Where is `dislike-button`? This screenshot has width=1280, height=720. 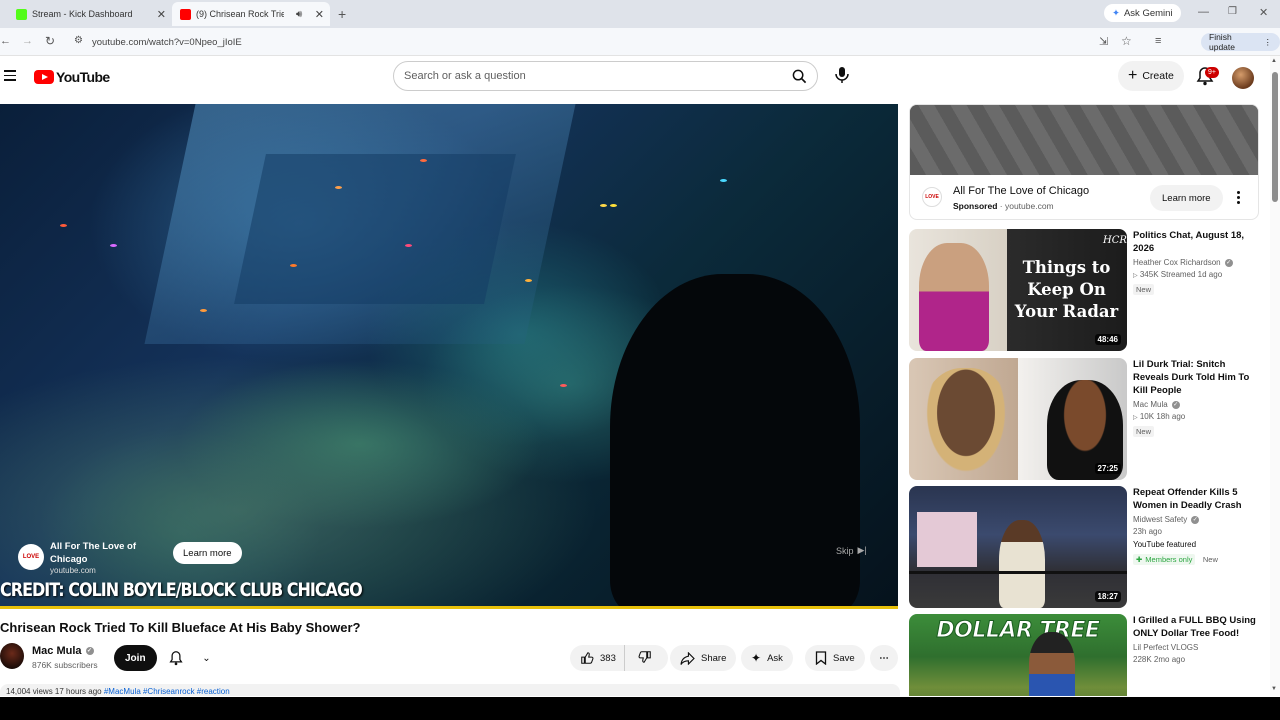
dislike-button is located at coordinates (648, 658).